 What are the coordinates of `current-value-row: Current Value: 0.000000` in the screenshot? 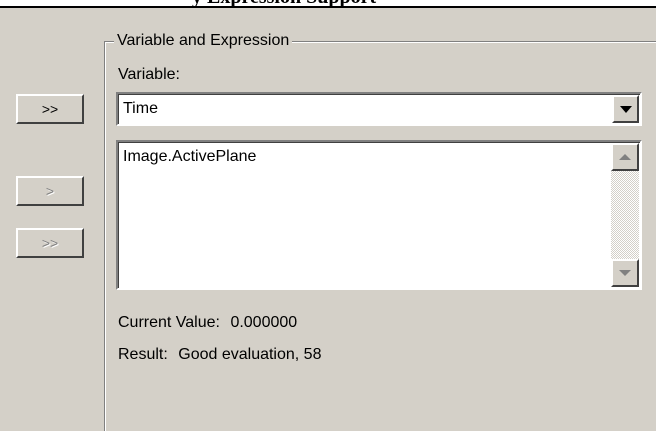 It's located at (207, 323).